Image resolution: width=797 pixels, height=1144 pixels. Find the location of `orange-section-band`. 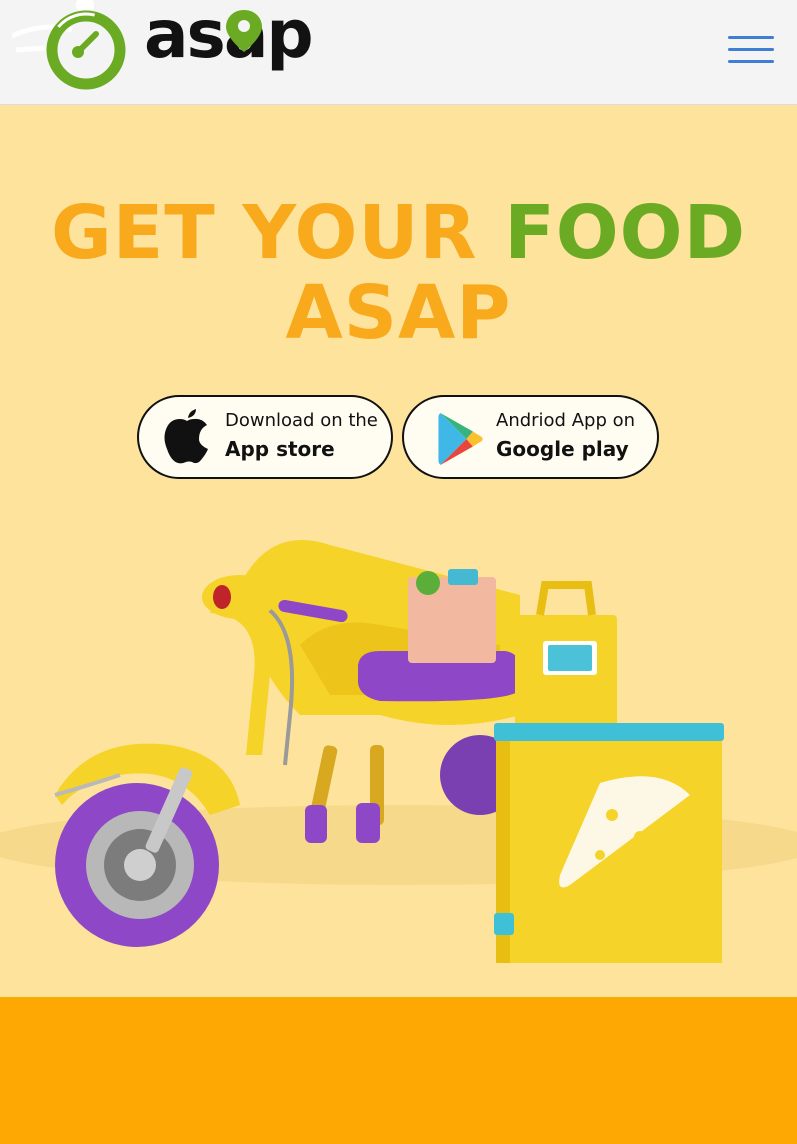

orange-section-band is located at coordinates (398, 1070).